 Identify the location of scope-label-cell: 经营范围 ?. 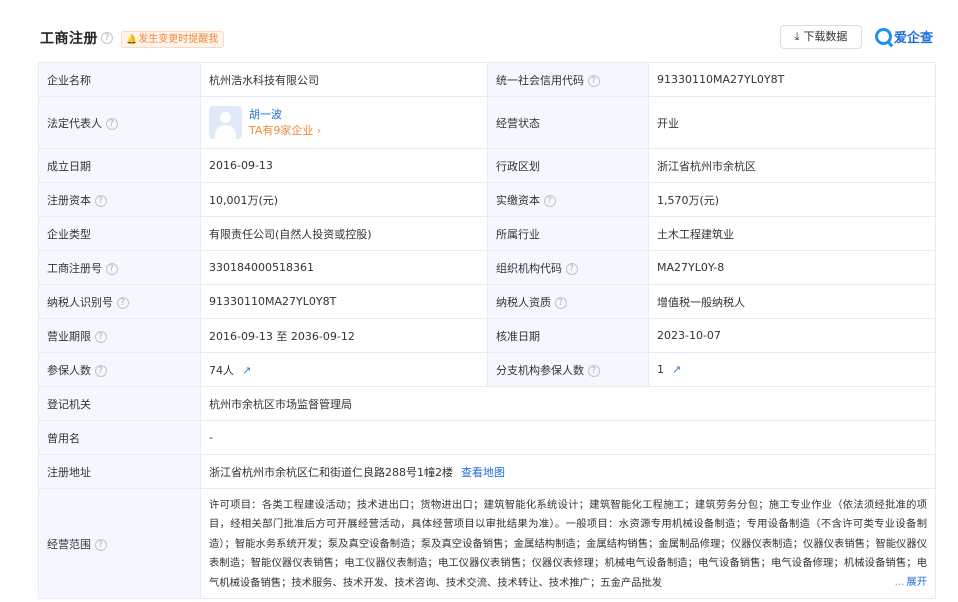
(119, 543).